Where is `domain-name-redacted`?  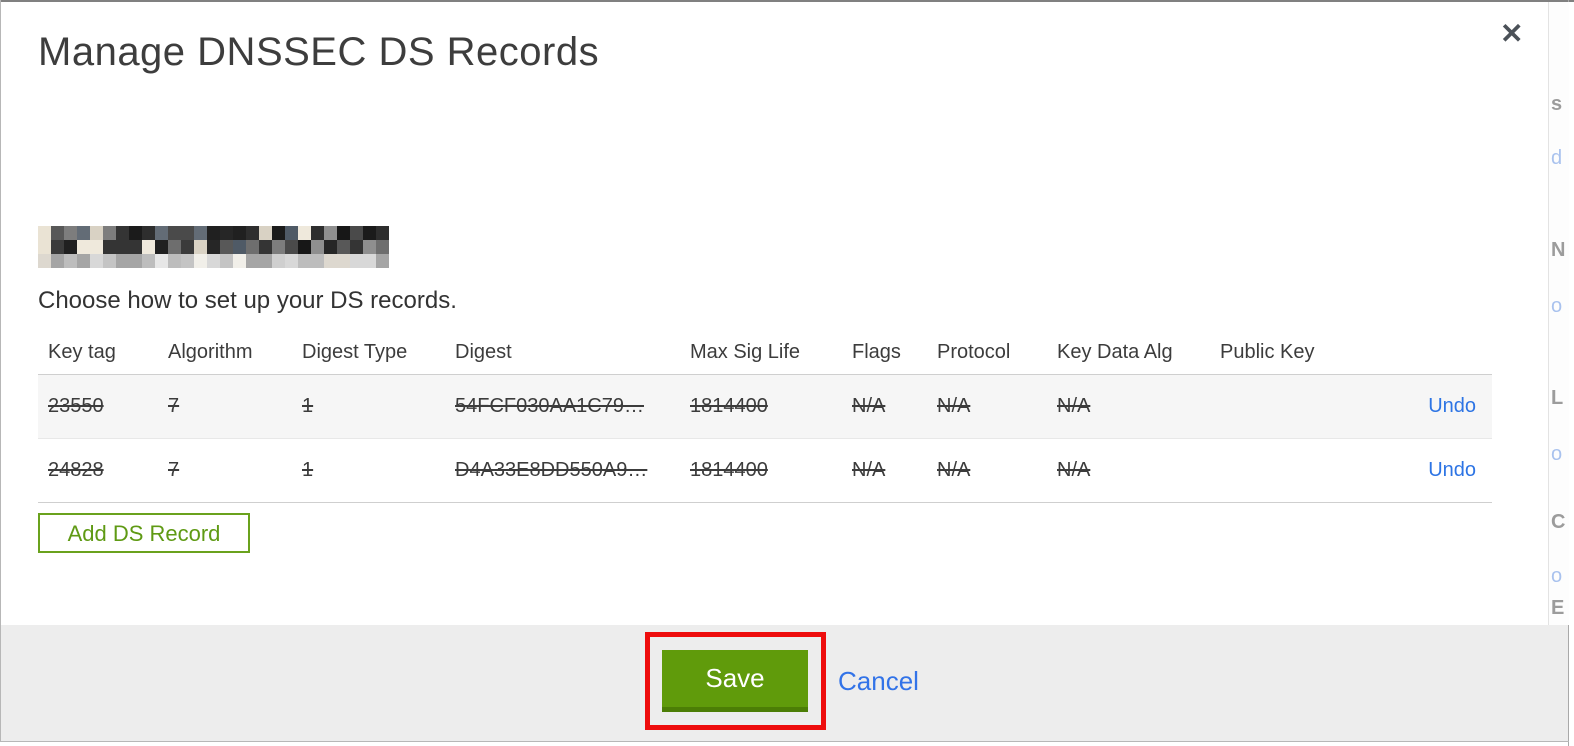
domain-name-redacted is located at coordinates (213, 247).